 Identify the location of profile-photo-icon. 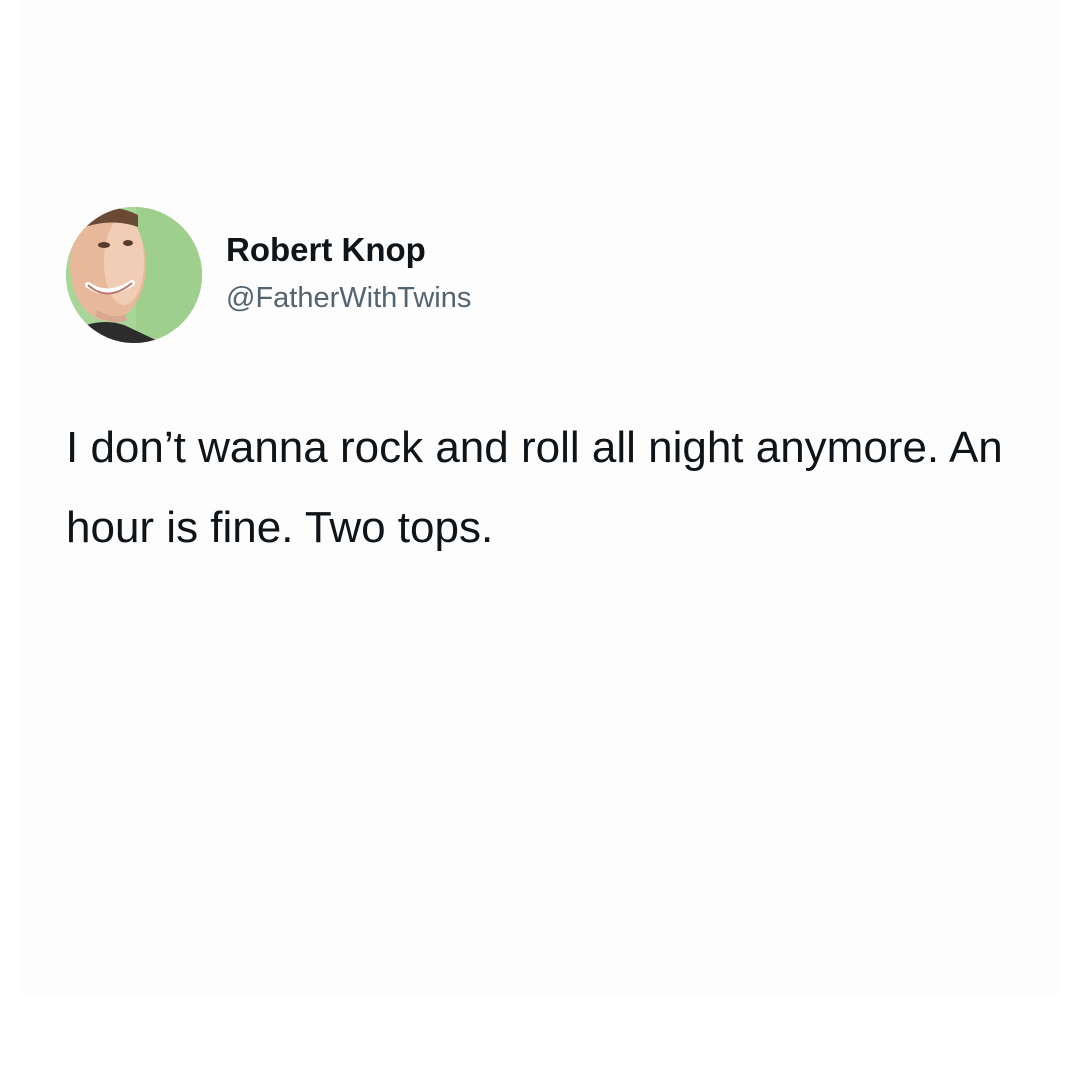
(134, 275).